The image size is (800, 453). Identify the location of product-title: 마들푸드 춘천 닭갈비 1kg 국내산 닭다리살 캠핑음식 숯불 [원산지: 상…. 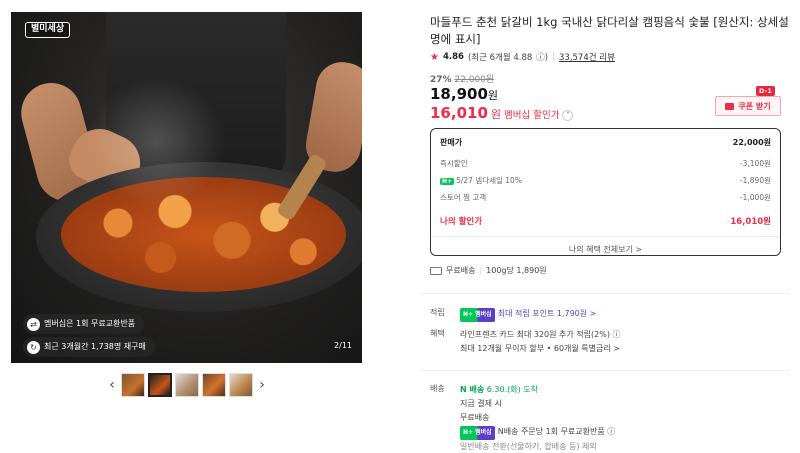
(609, 30).